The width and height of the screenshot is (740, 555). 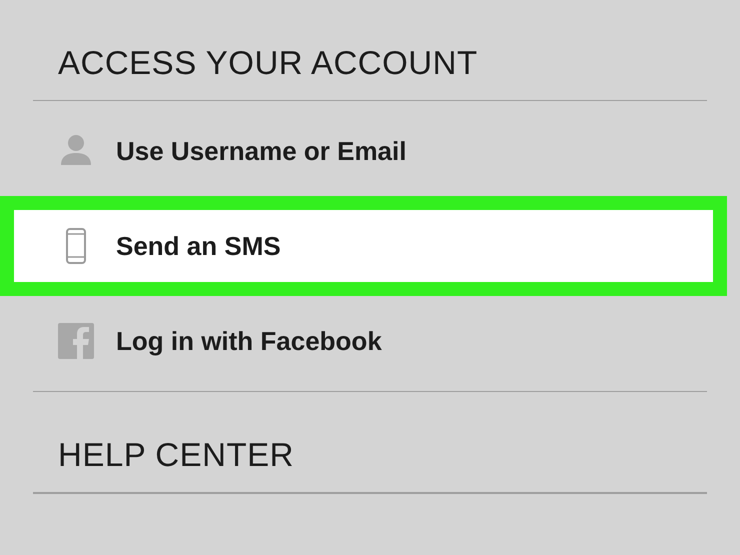 I want to click on section-title: ACCESS YOUR ACCOUNT, so click(x=268, y=63).